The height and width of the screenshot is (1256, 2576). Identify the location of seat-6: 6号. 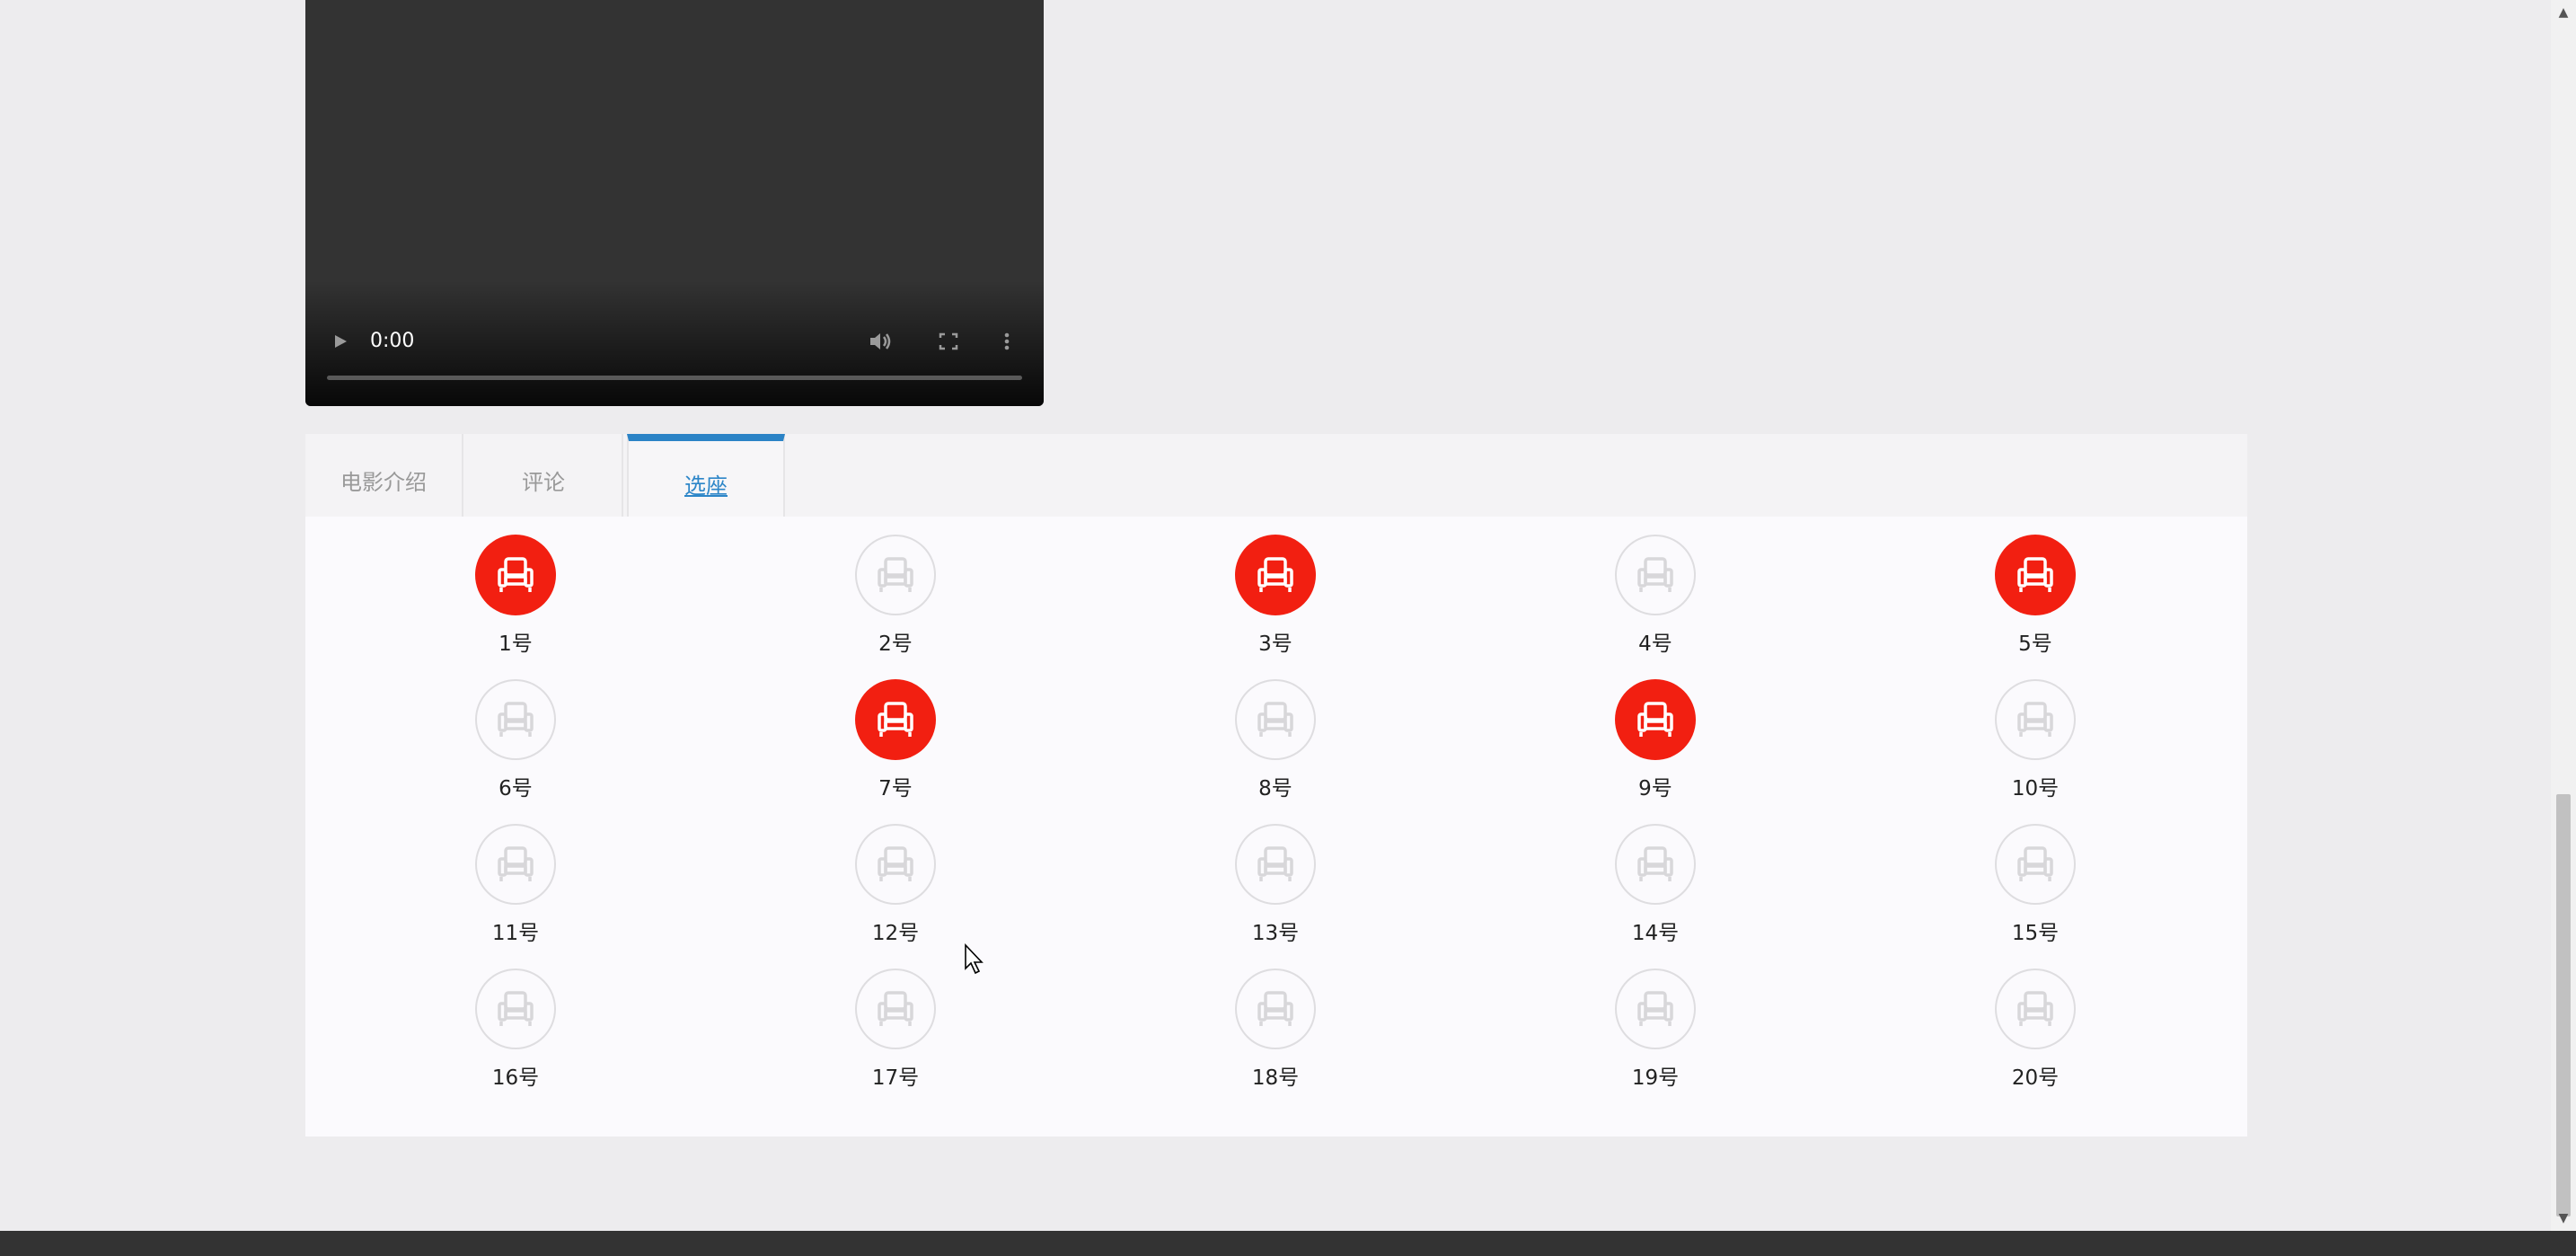
(515, 730).